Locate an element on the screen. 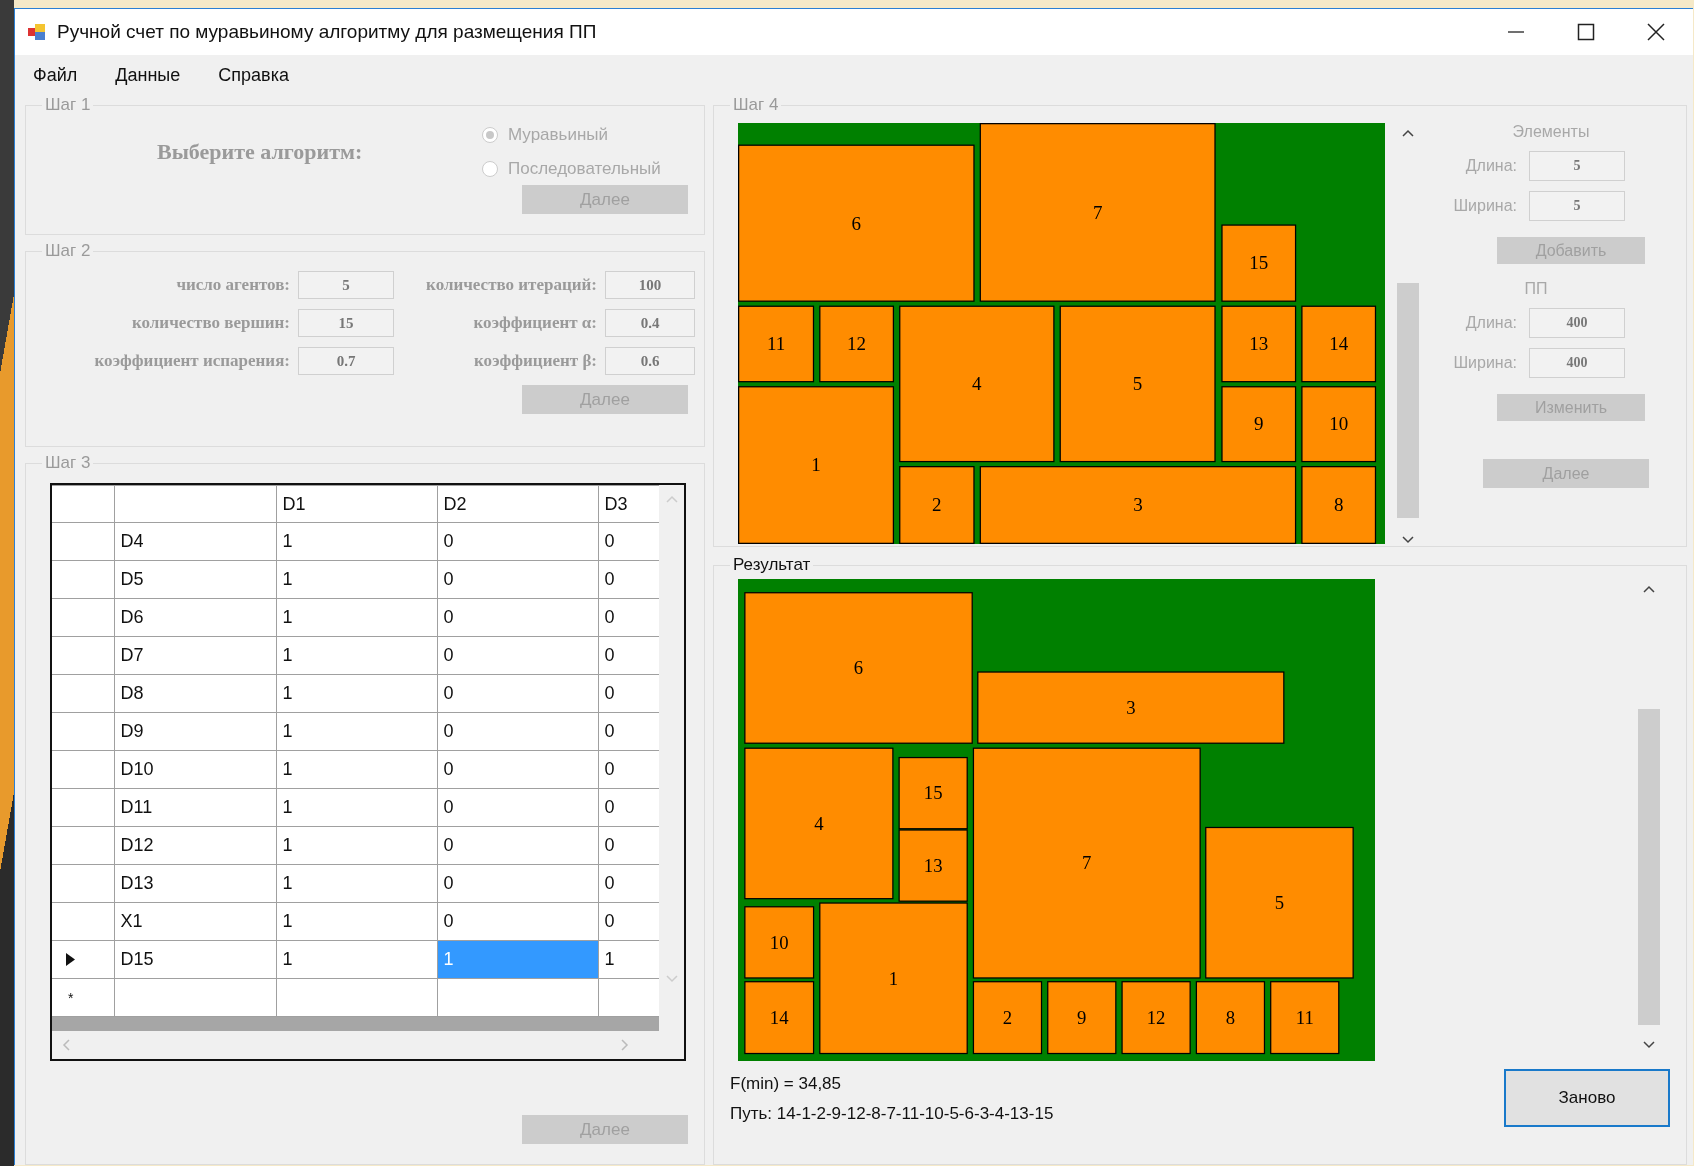 The height and width of the screenshot is (1166, 1694). table-cell: D10 is located at coordinates (195, 769).